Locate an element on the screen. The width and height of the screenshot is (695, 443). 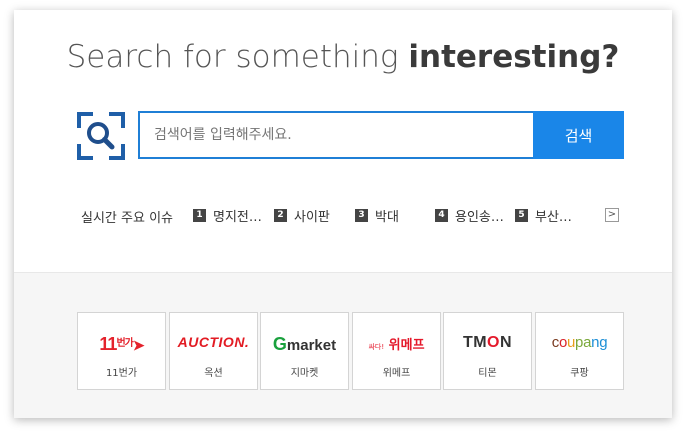
trending-item-3: 3 박대 is located at coordinates (377, 215).